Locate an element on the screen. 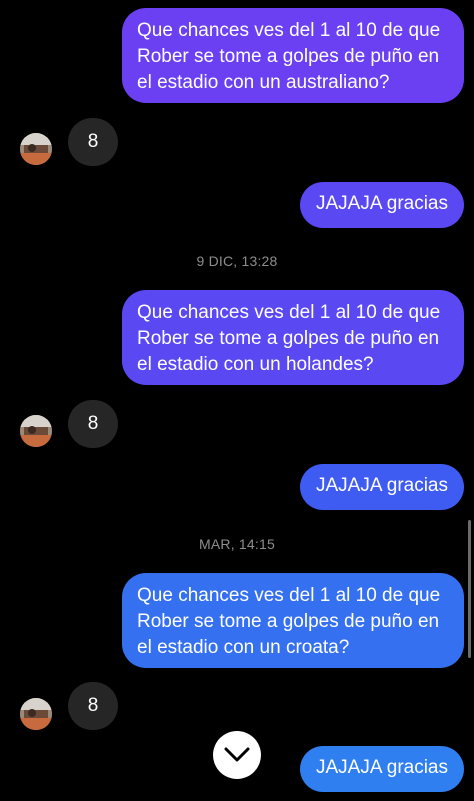  scroll-to-bottom-button is located at coordinates (237, 755).